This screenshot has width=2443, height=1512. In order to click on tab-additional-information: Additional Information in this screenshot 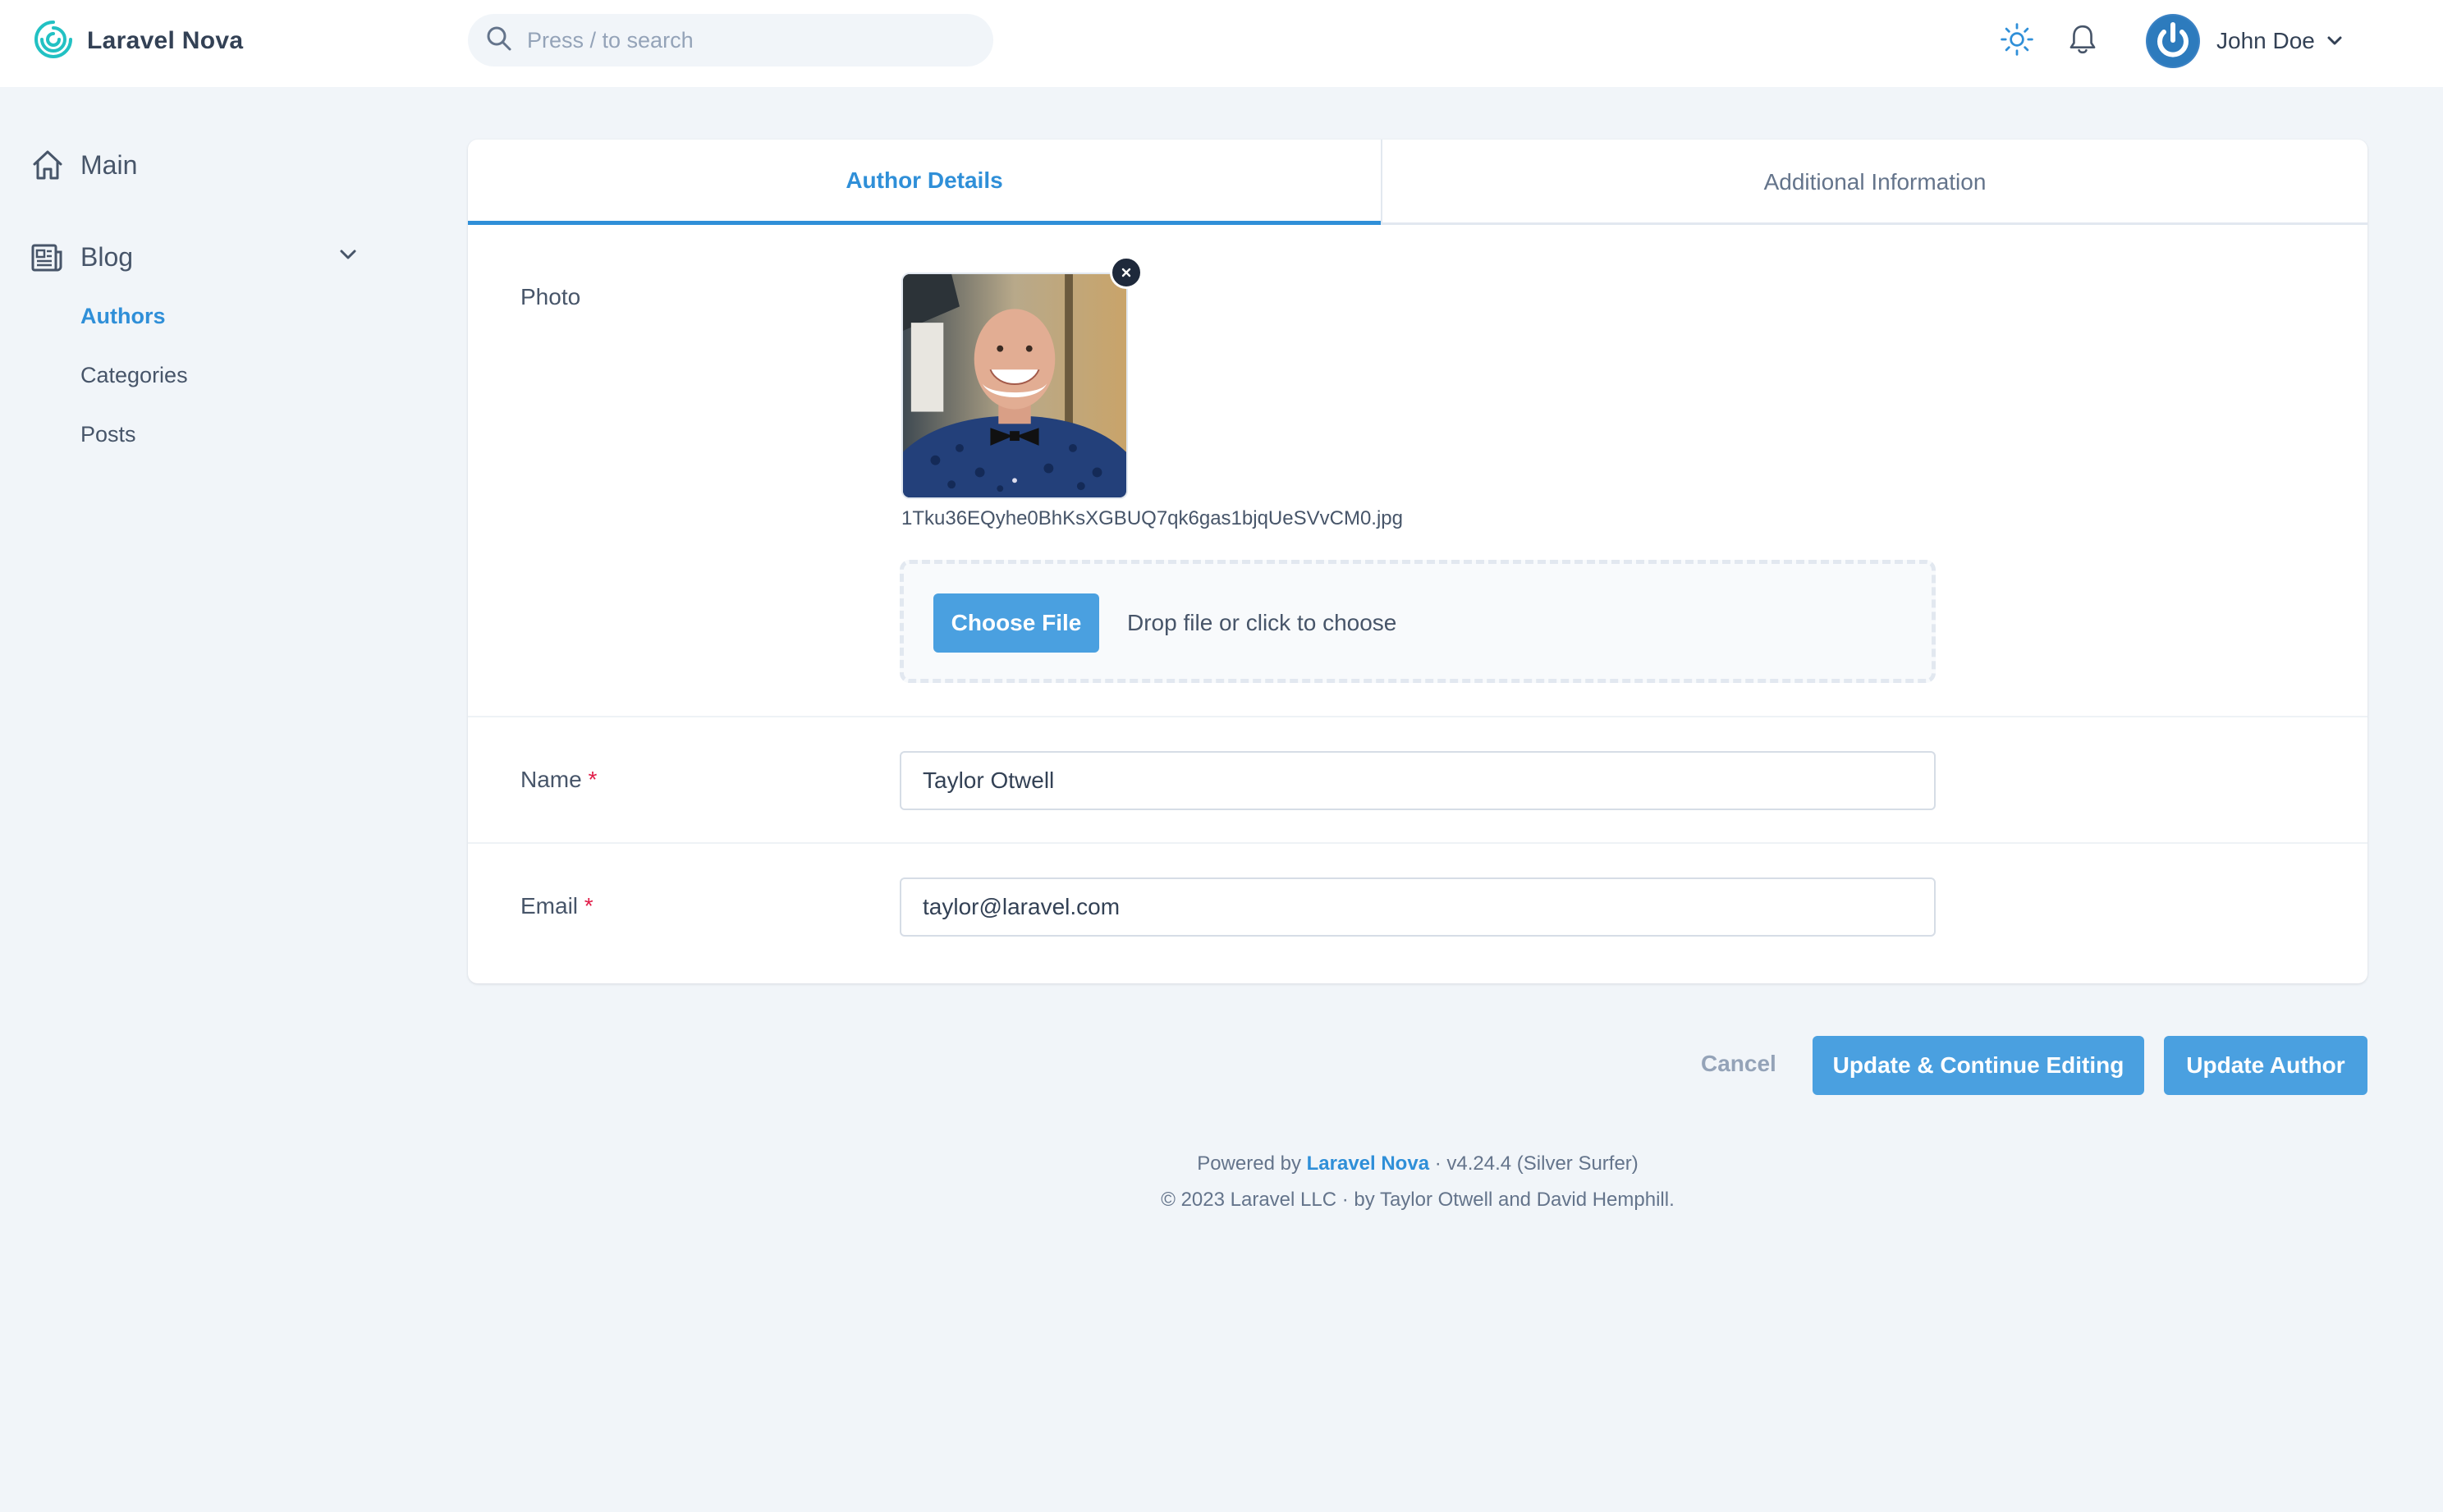, I will do `click(1874, 182)`.